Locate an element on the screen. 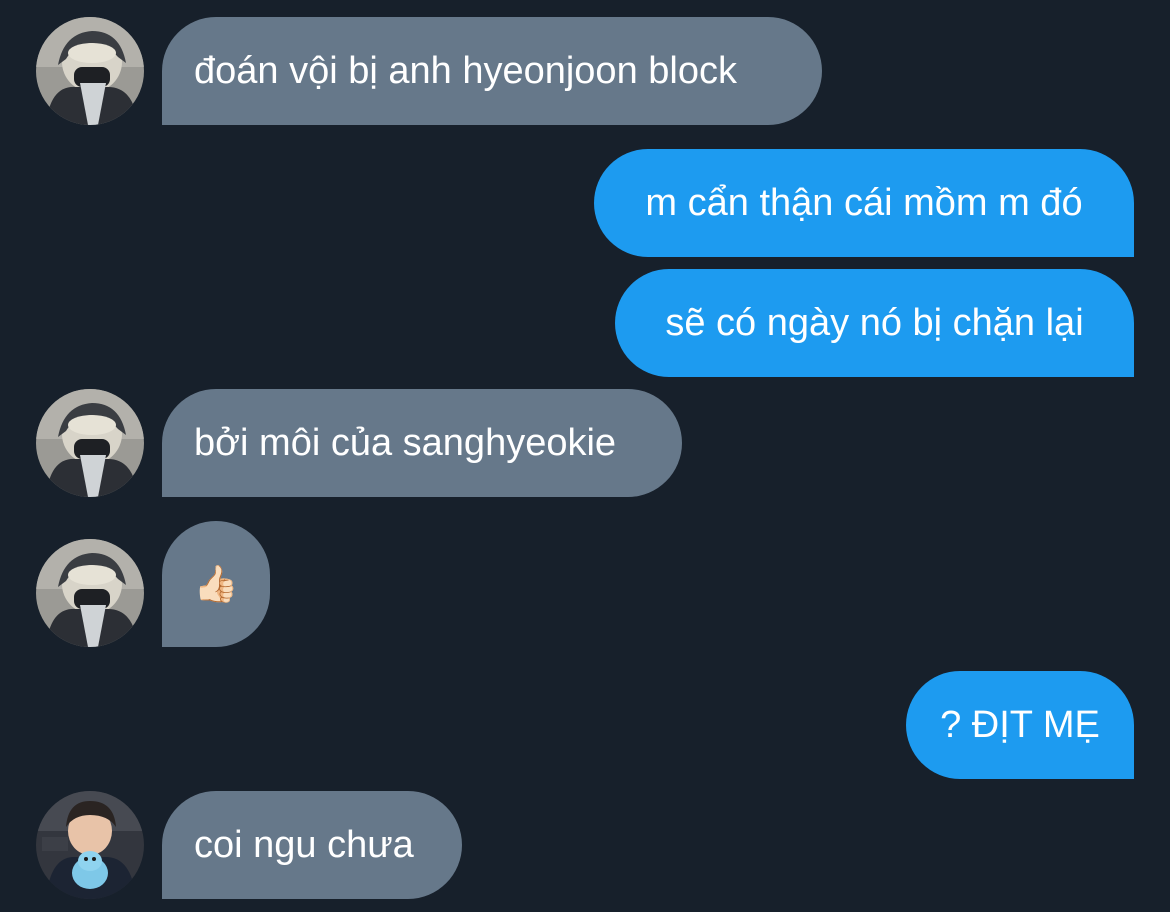  message-text: sẽ có ngày nó bị chặn lại is located at coordinates (874, 323).